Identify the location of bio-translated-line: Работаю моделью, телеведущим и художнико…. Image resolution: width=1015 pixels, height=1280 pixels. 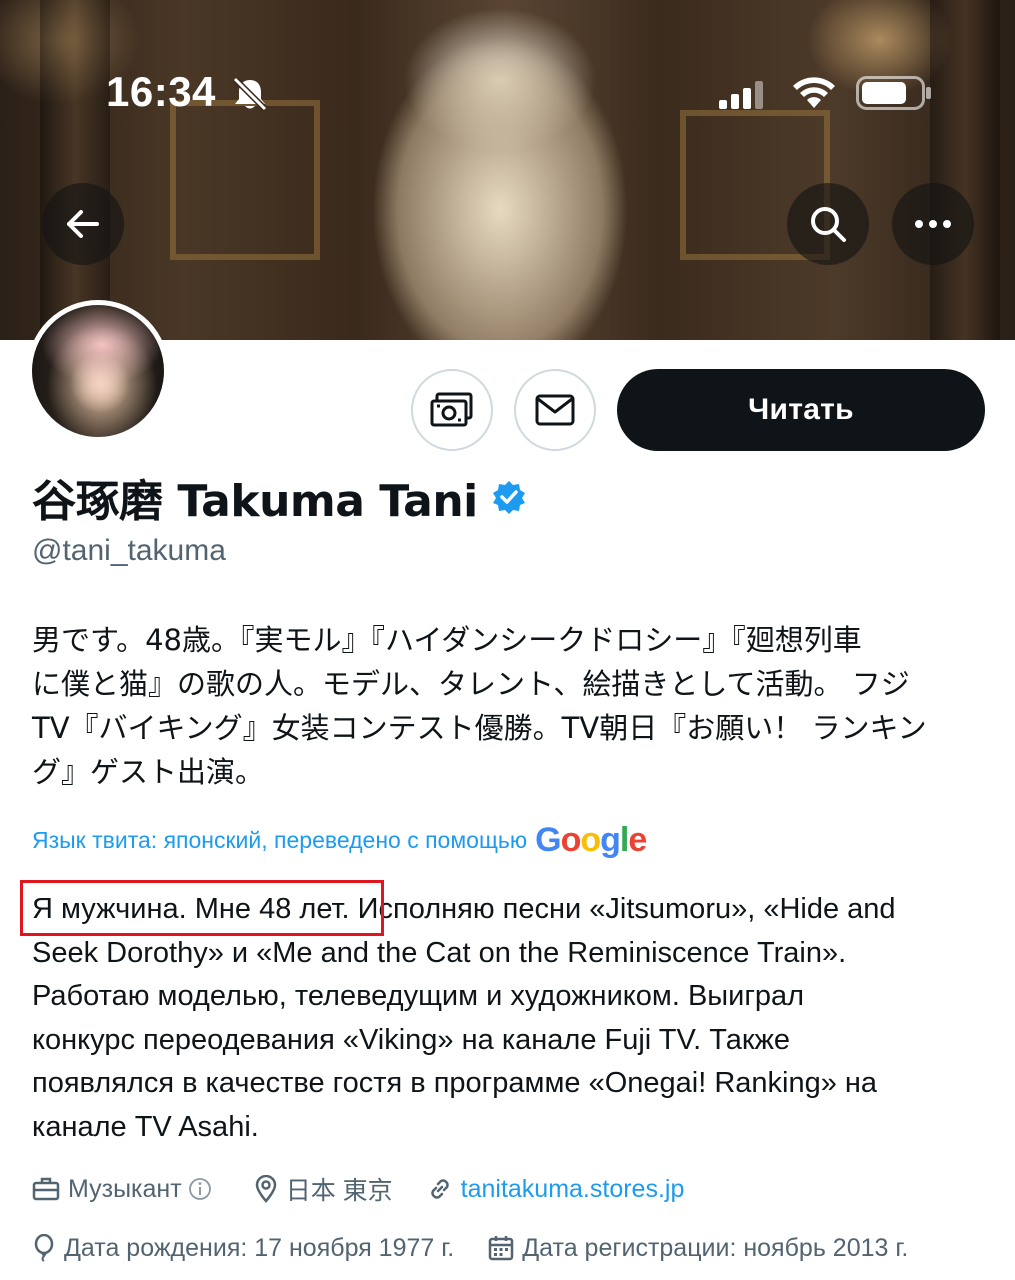
(418, 996).